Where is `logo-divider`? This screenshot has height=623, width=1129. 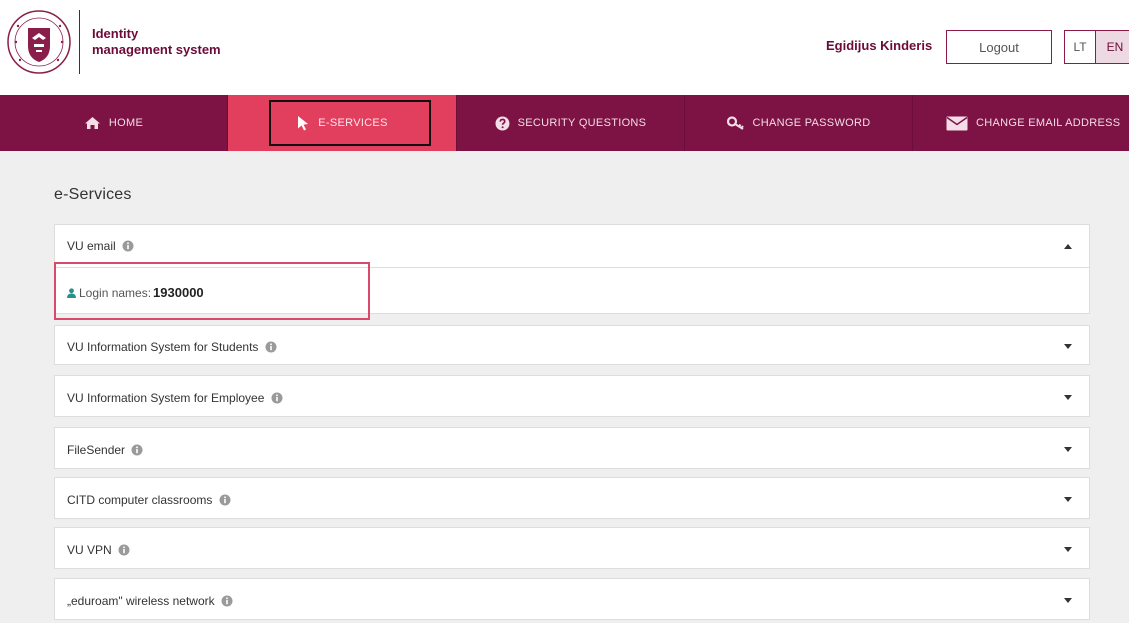 logo-divider is located at coordinates (79, 42).